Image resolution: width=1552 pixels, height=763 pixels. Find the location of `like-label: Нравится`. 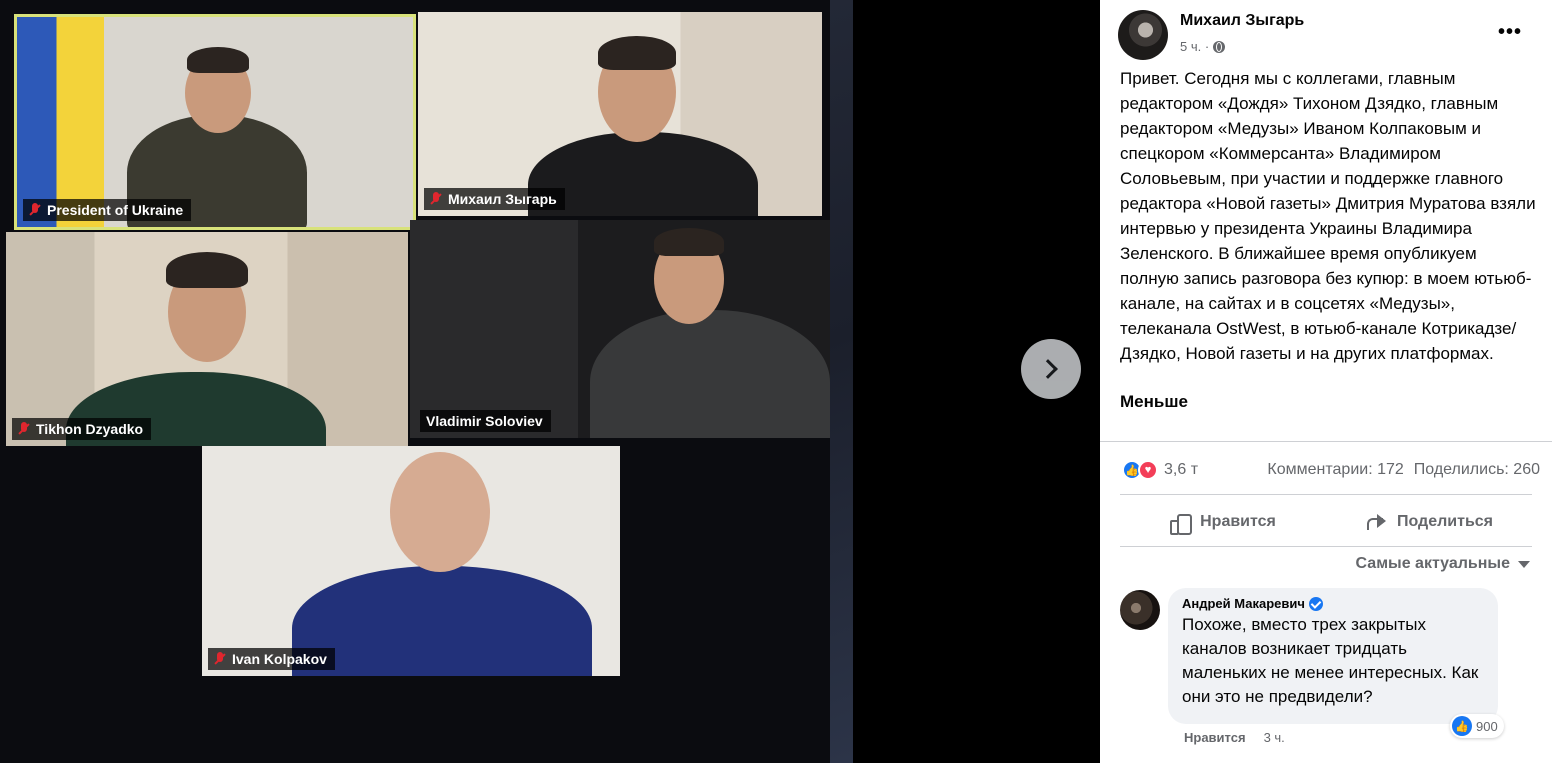

like-label: Нравится is located at coordinates (1238, 521).